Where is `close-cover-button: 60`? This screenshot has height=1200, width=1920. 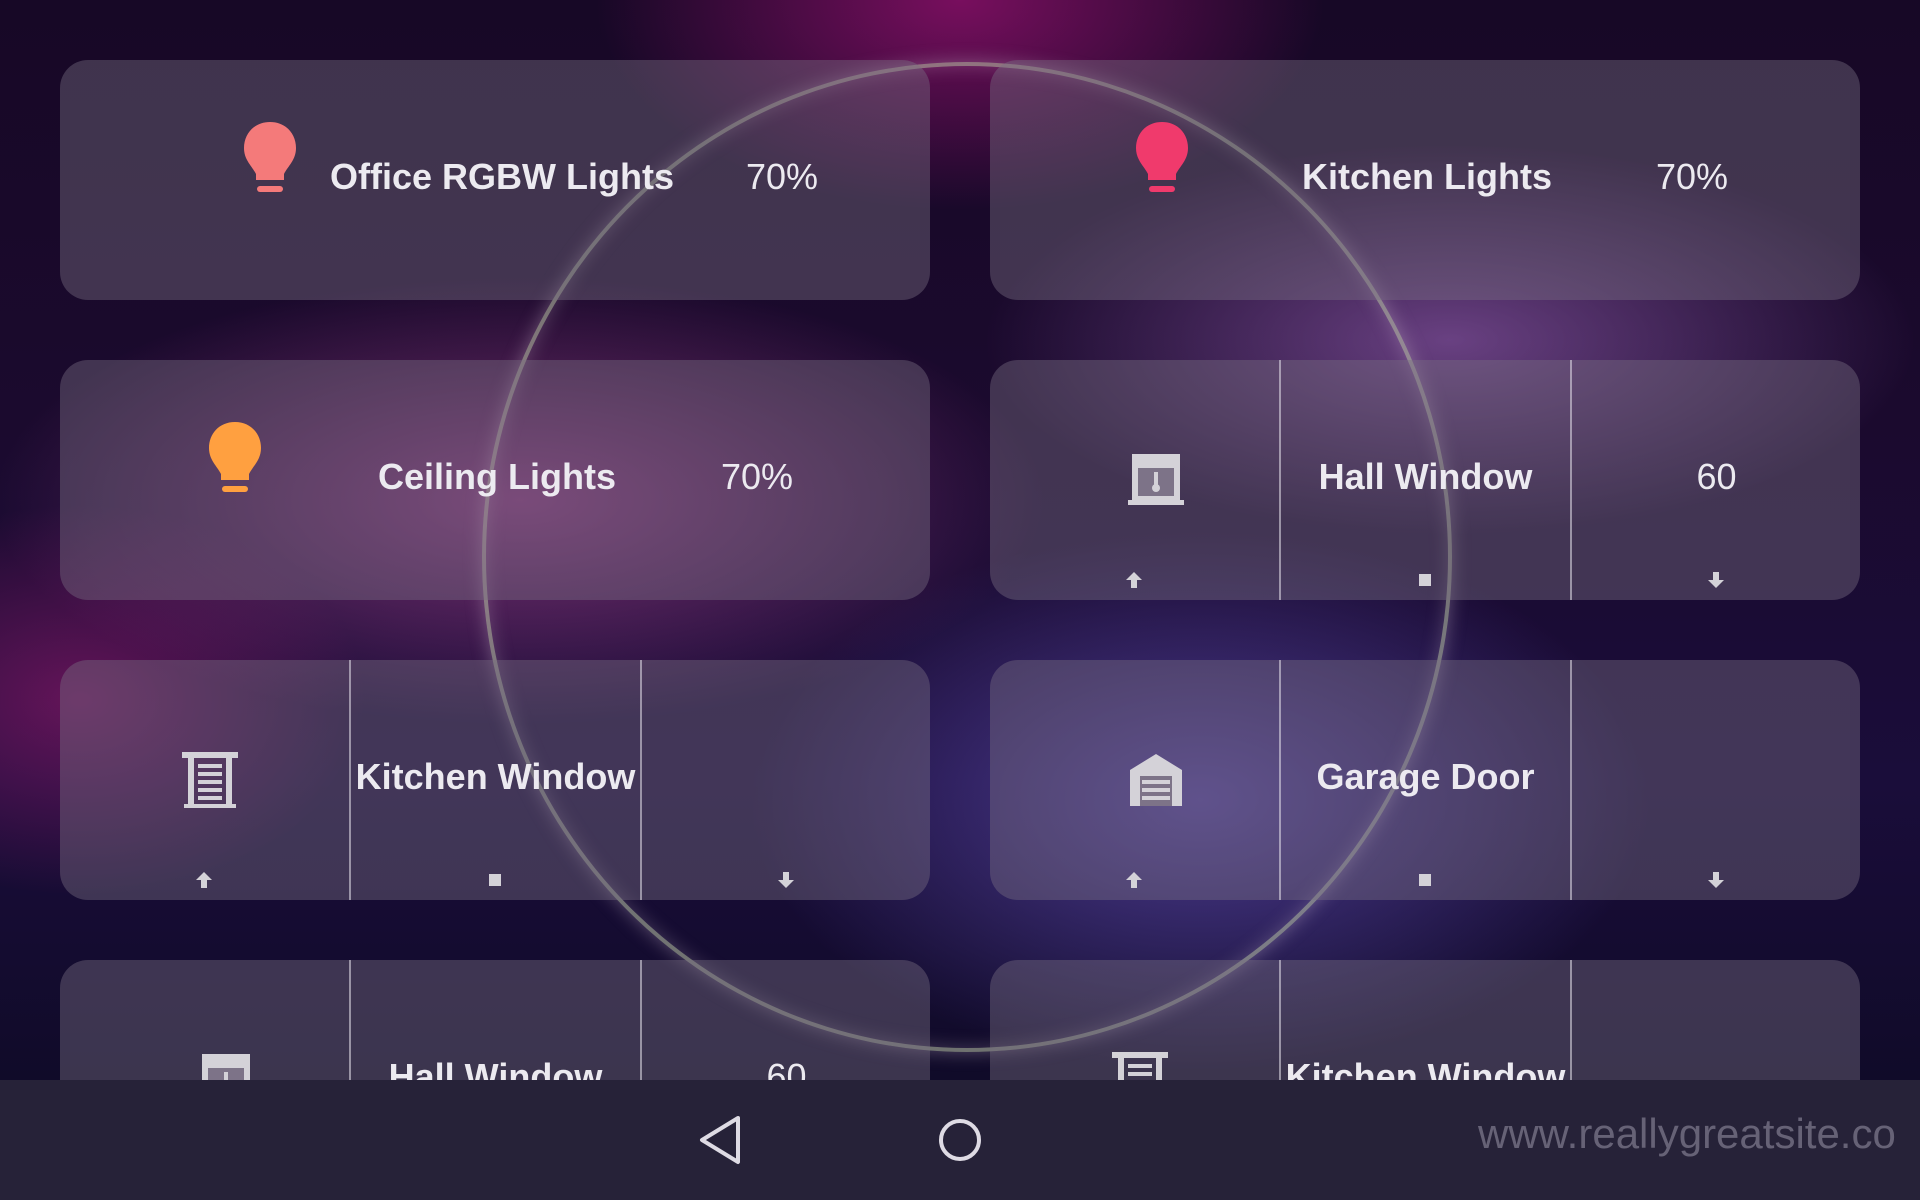
close-cover-button: 60 is located at coordinates (1716, 480).